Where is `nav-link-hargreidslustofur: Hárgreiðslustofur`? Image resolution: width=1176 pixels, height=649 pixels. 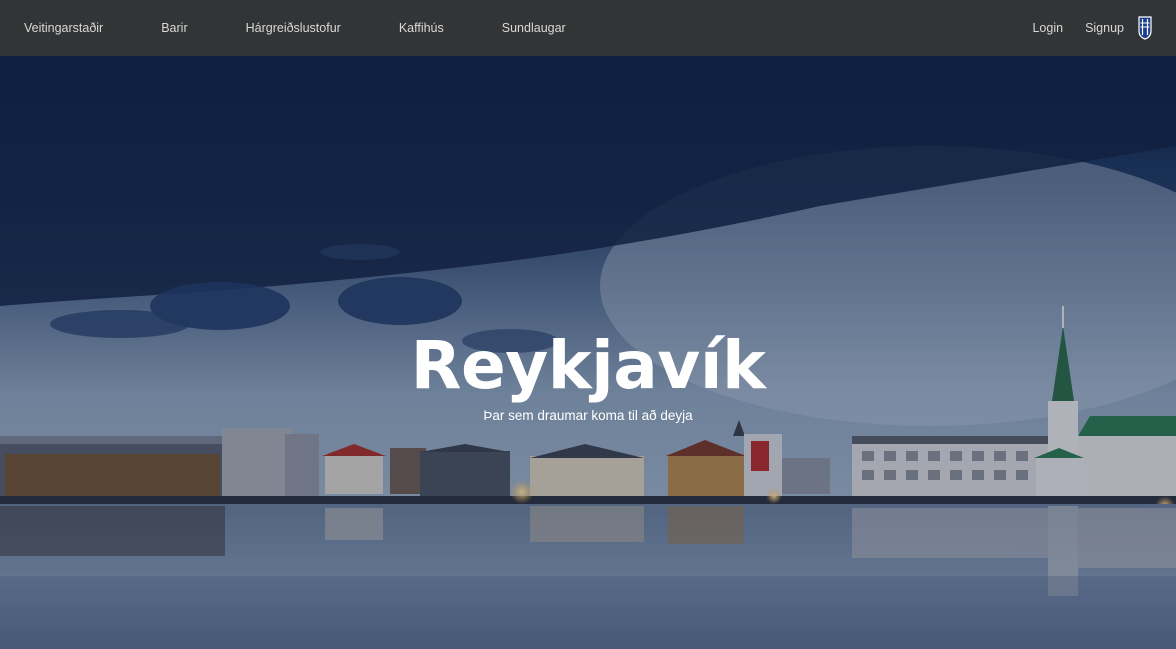 nav-link-hargreidslustofur: Hárgreiðslustofur is located at coordinates (293, 28).